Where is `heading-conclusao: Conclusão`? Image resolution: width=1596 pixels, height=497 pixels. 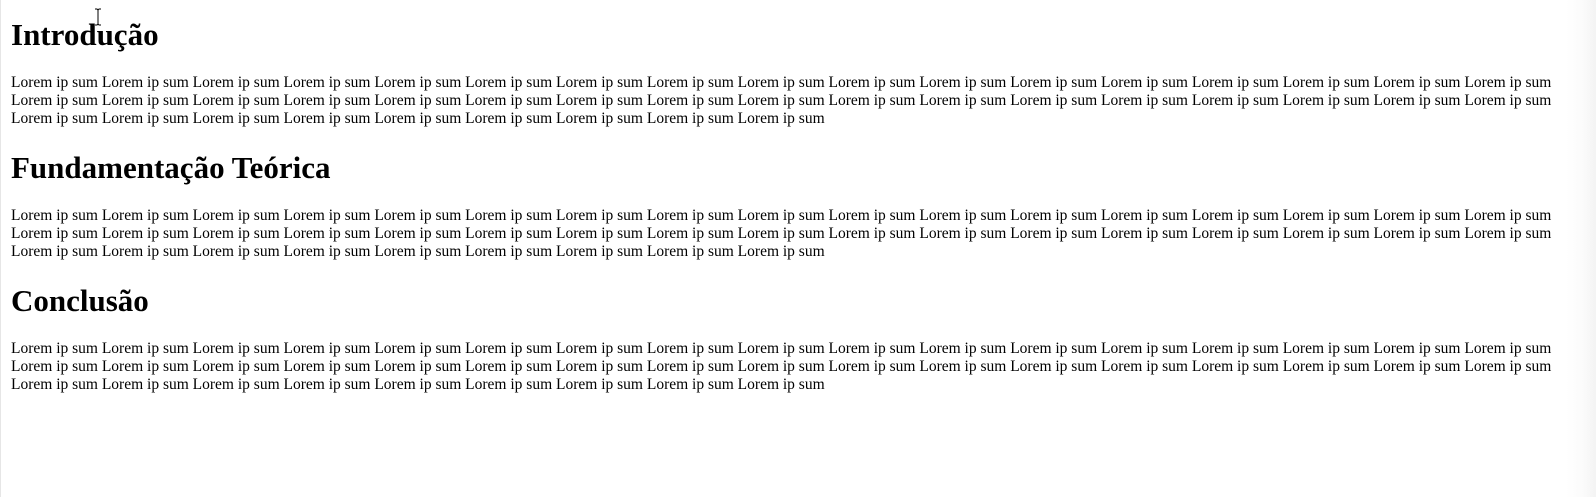
heading-conclusao: Conclusão is located at coordinates (80, 300).